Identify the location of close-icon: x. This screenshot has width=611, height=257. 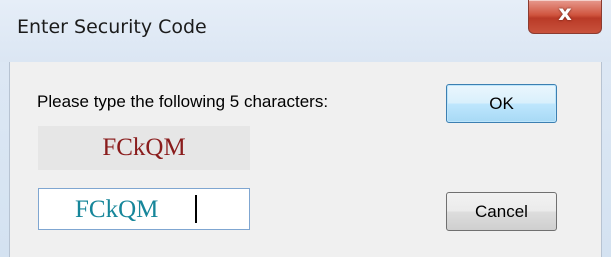
(565, 13).